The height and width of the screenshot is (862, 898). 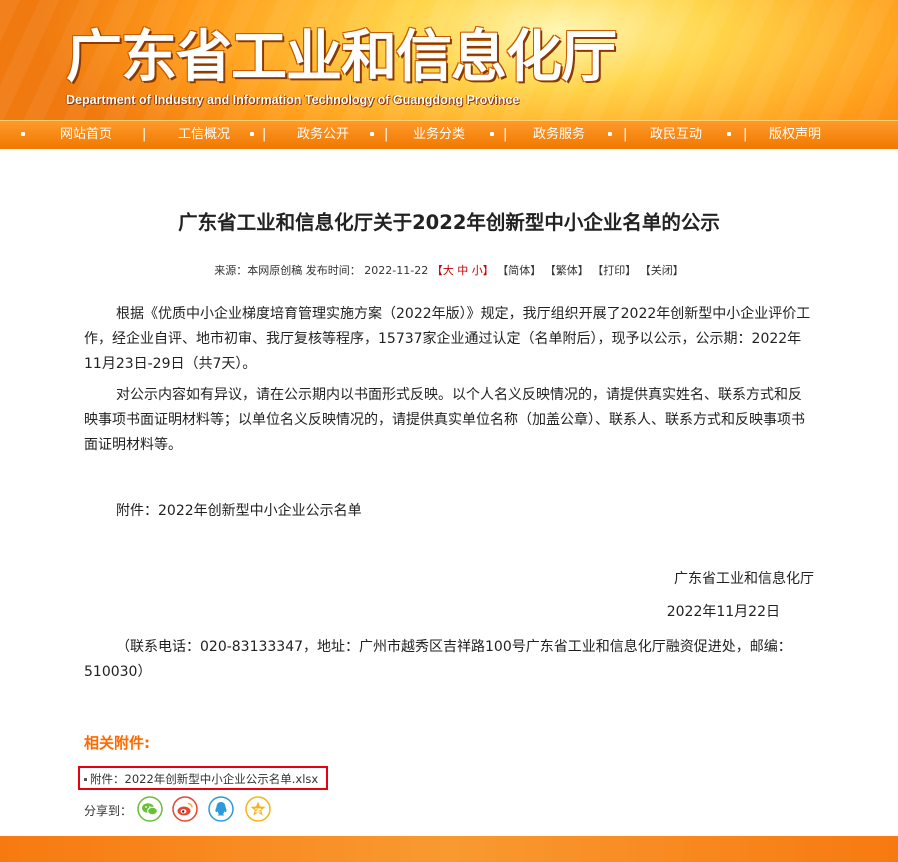 What do you see at coordinates (204, 779) in the screenshot?
I see `attachment-link-text: 附件：2022年创新型中小企业公示名单.xlsx` at bounding box center [204, 779].